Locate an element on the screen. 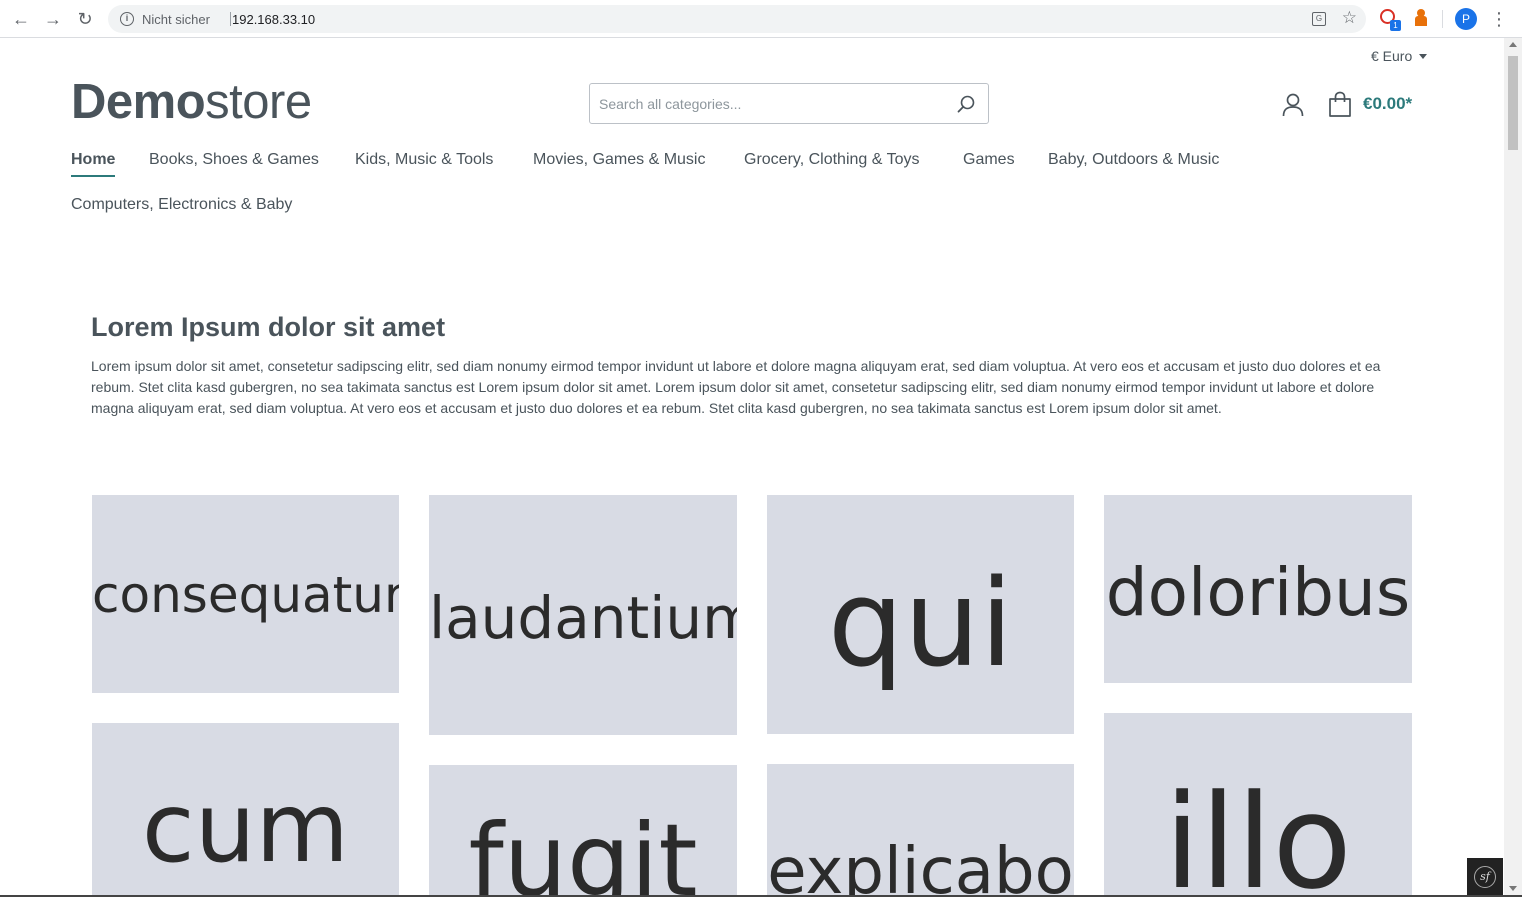  image-tile: fugit is located at coordinates (583, 830).